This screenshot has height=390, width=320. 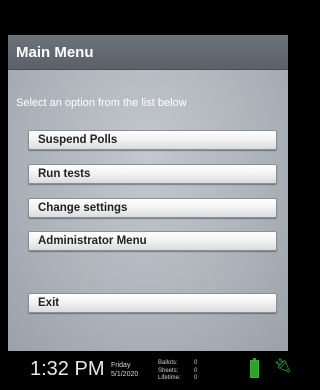 What do you see at coordinates (124, 370) in the screenshot?
I see `date-info: Friday 5/1/2020` at bounding box center [124, 370].